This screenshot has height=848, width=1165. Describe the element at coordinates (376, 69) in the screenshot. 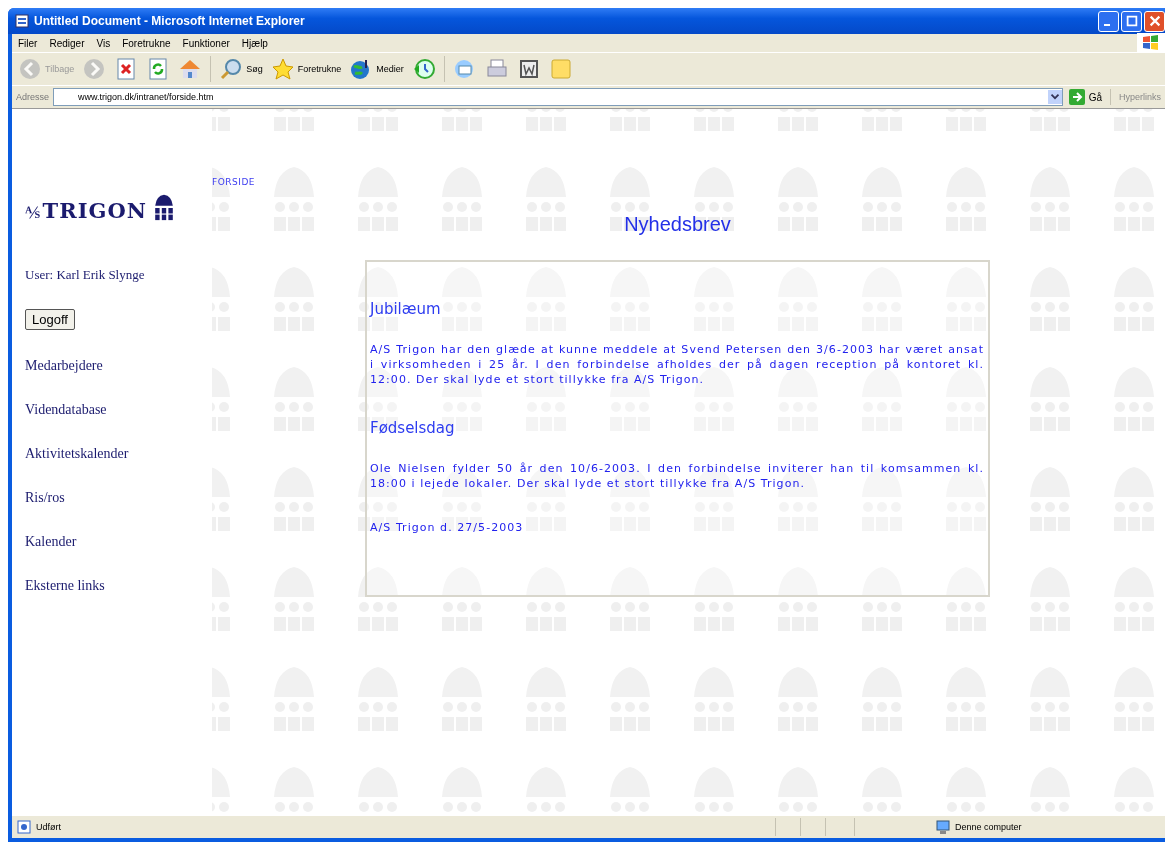

I see `media-button: Medier` at that location.